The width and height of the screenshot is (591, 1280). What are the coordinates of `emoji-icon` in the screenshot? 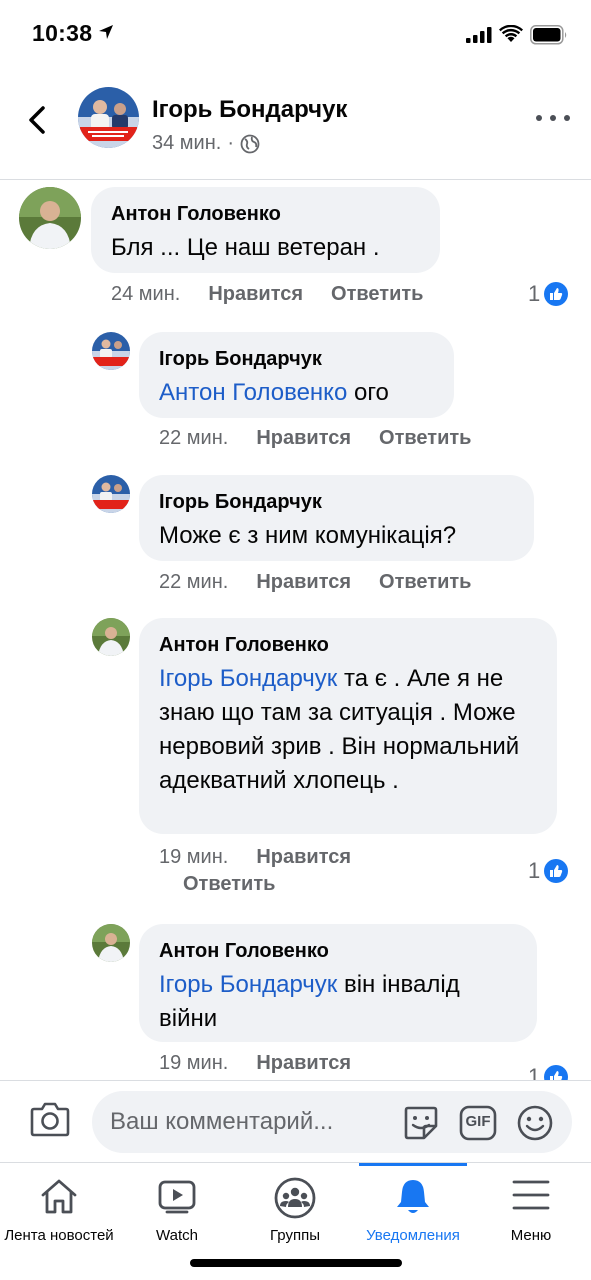 It's located at (535, 1123).